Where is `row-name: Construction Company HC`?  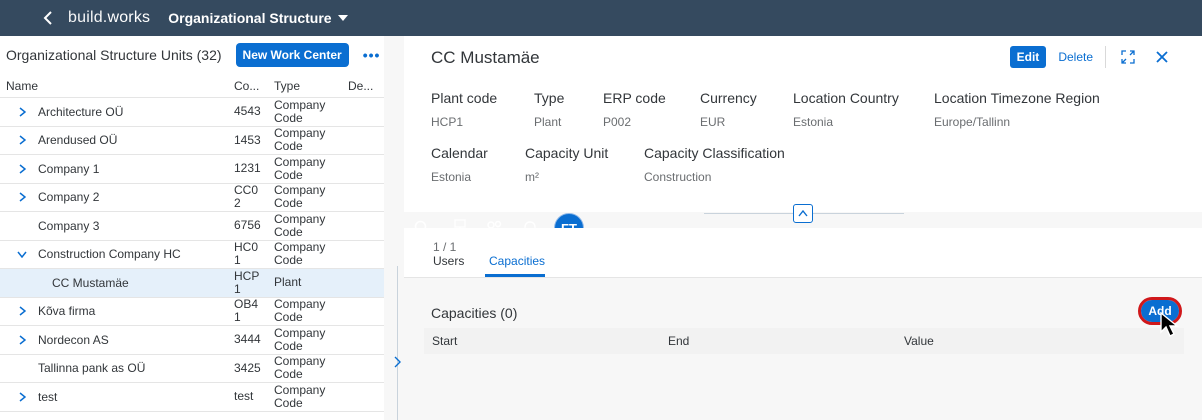 row-name: Construction Company HC is located at coordinates (109, 254).